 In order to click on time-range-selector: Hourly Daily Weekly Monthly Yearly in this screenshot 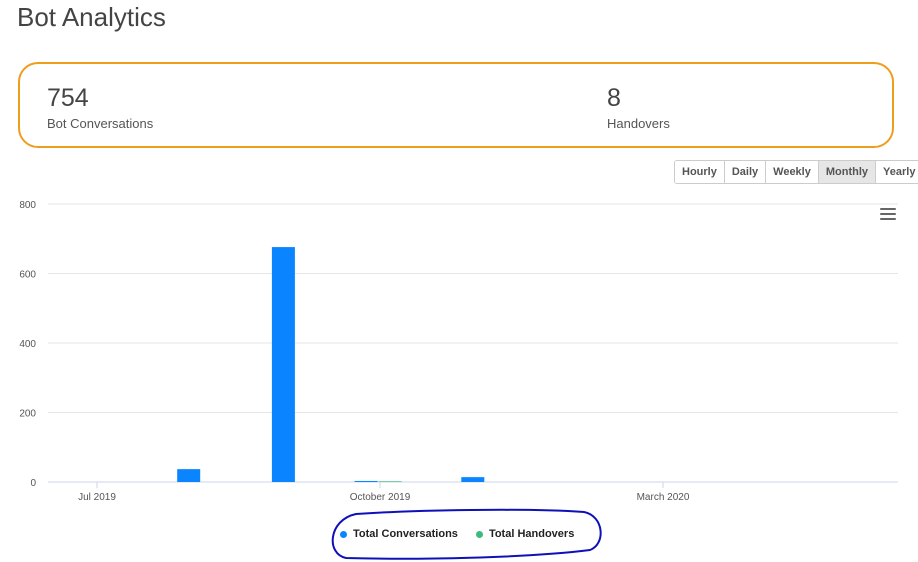, I will do `click(796, 172)`.